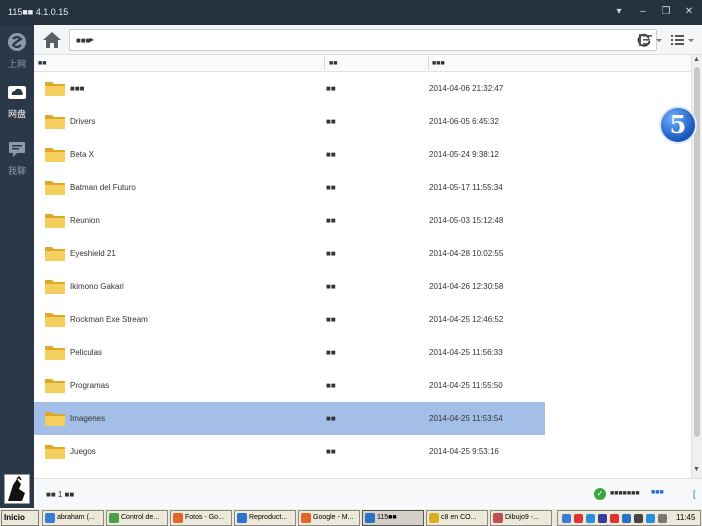 The width and height of the screenshot is (702, 526). I want to click on home-icon, so click(52, 40).